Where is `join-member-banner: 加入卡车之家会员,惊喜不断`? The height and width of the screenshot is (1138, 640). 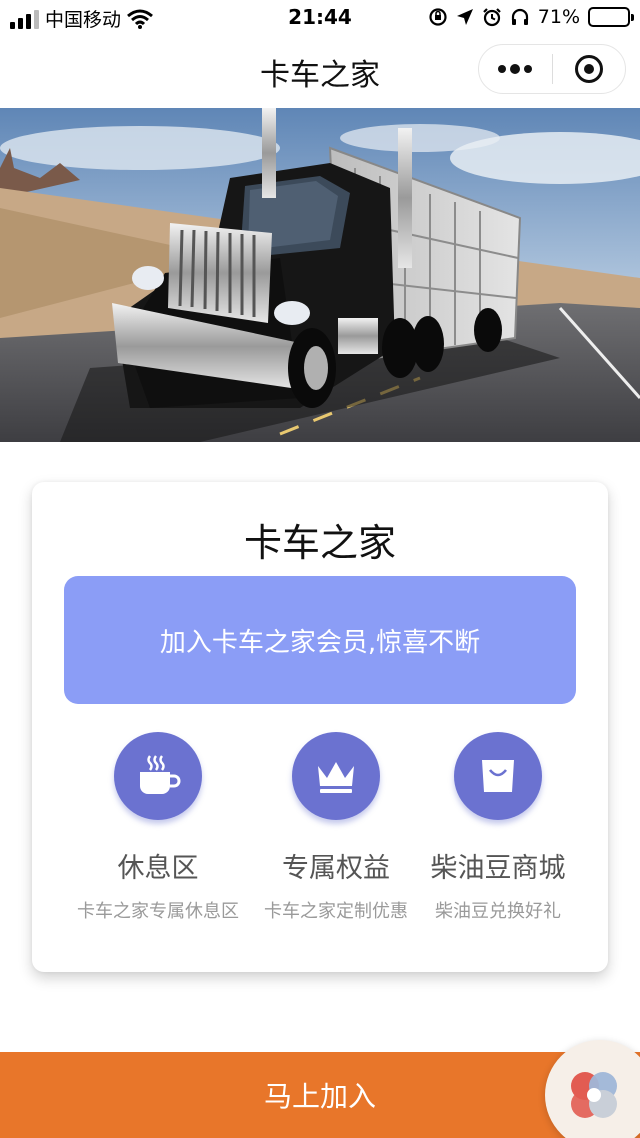
join-member-banner: 加入卡车之家会员,惊喜不断 is located at coordinates (320, 640).